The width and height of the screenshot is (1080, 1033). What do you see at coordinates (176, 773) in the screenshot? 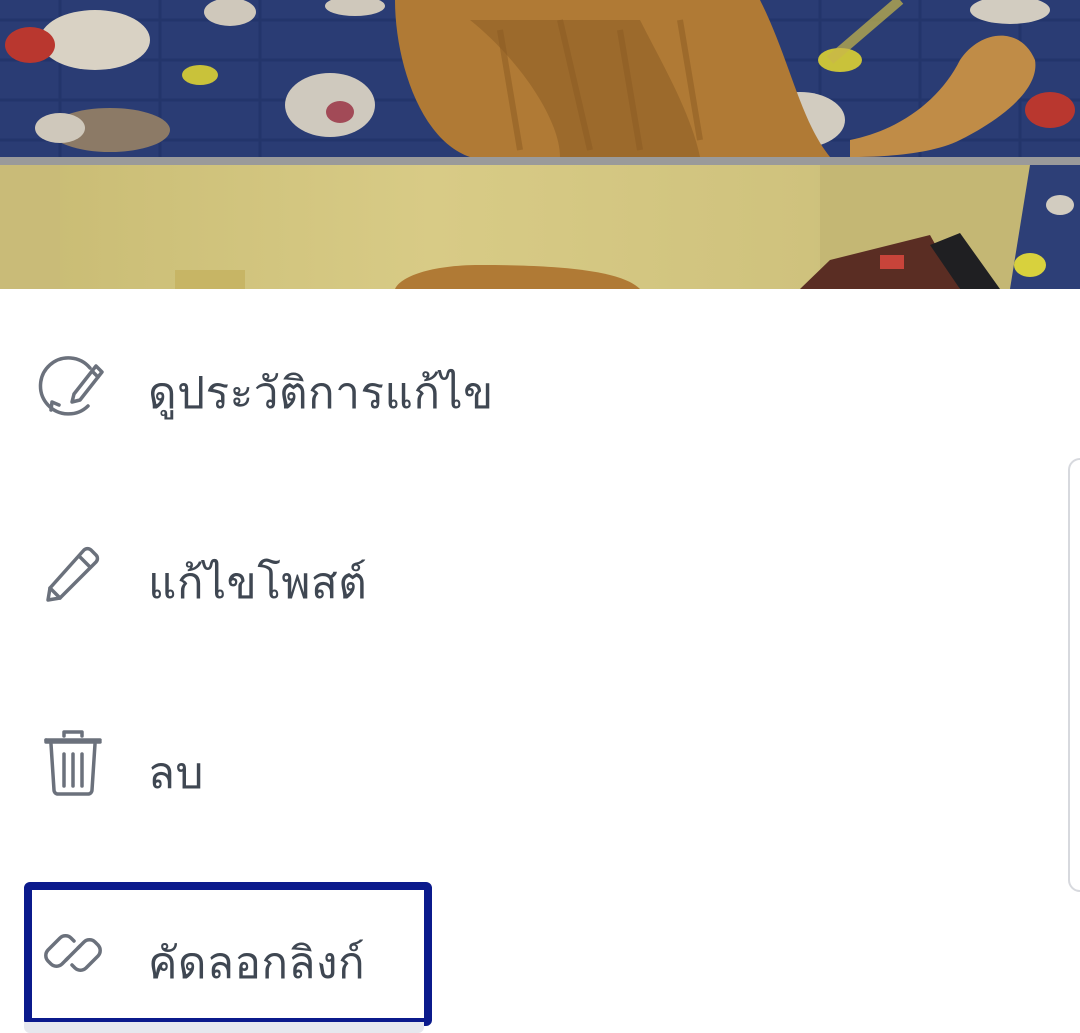
I see `menu-item-label: ลบ` at bounding box center [176, 773].